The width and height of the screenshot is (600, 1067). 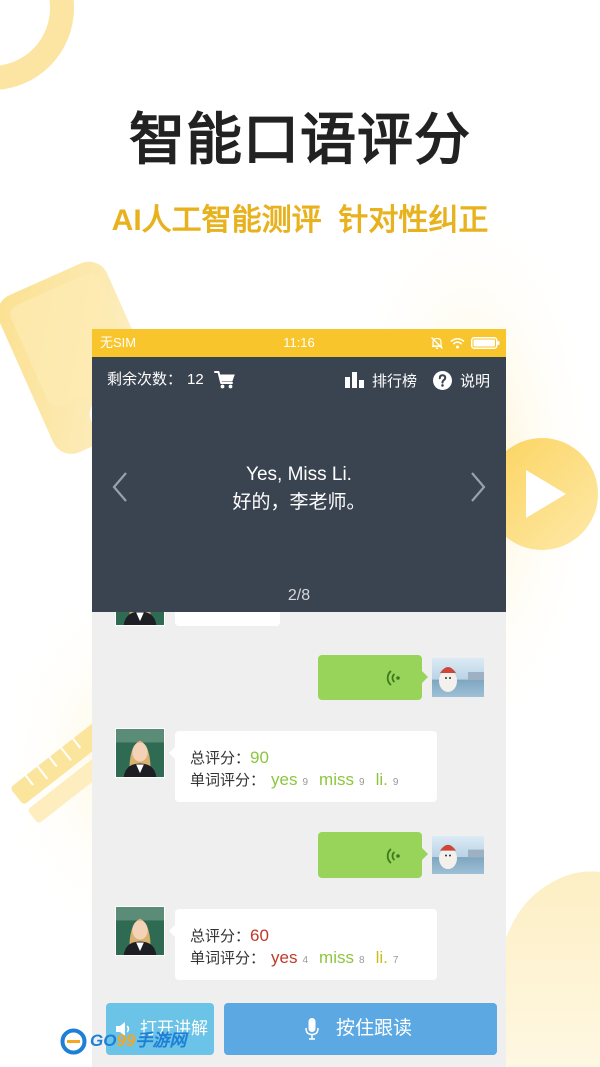 What do you see at coordinates (299, 780) in the screenshot?
I see `word-scores-line: 单词评分： yes 9 miss 9 li. 9` at bounding box center [299, 780].